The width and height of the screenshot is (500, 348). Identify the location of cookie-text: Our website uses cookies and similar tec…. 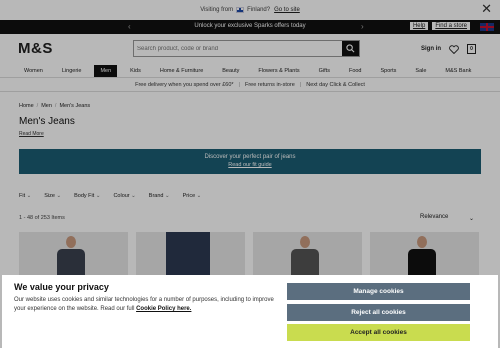
(145, 305).